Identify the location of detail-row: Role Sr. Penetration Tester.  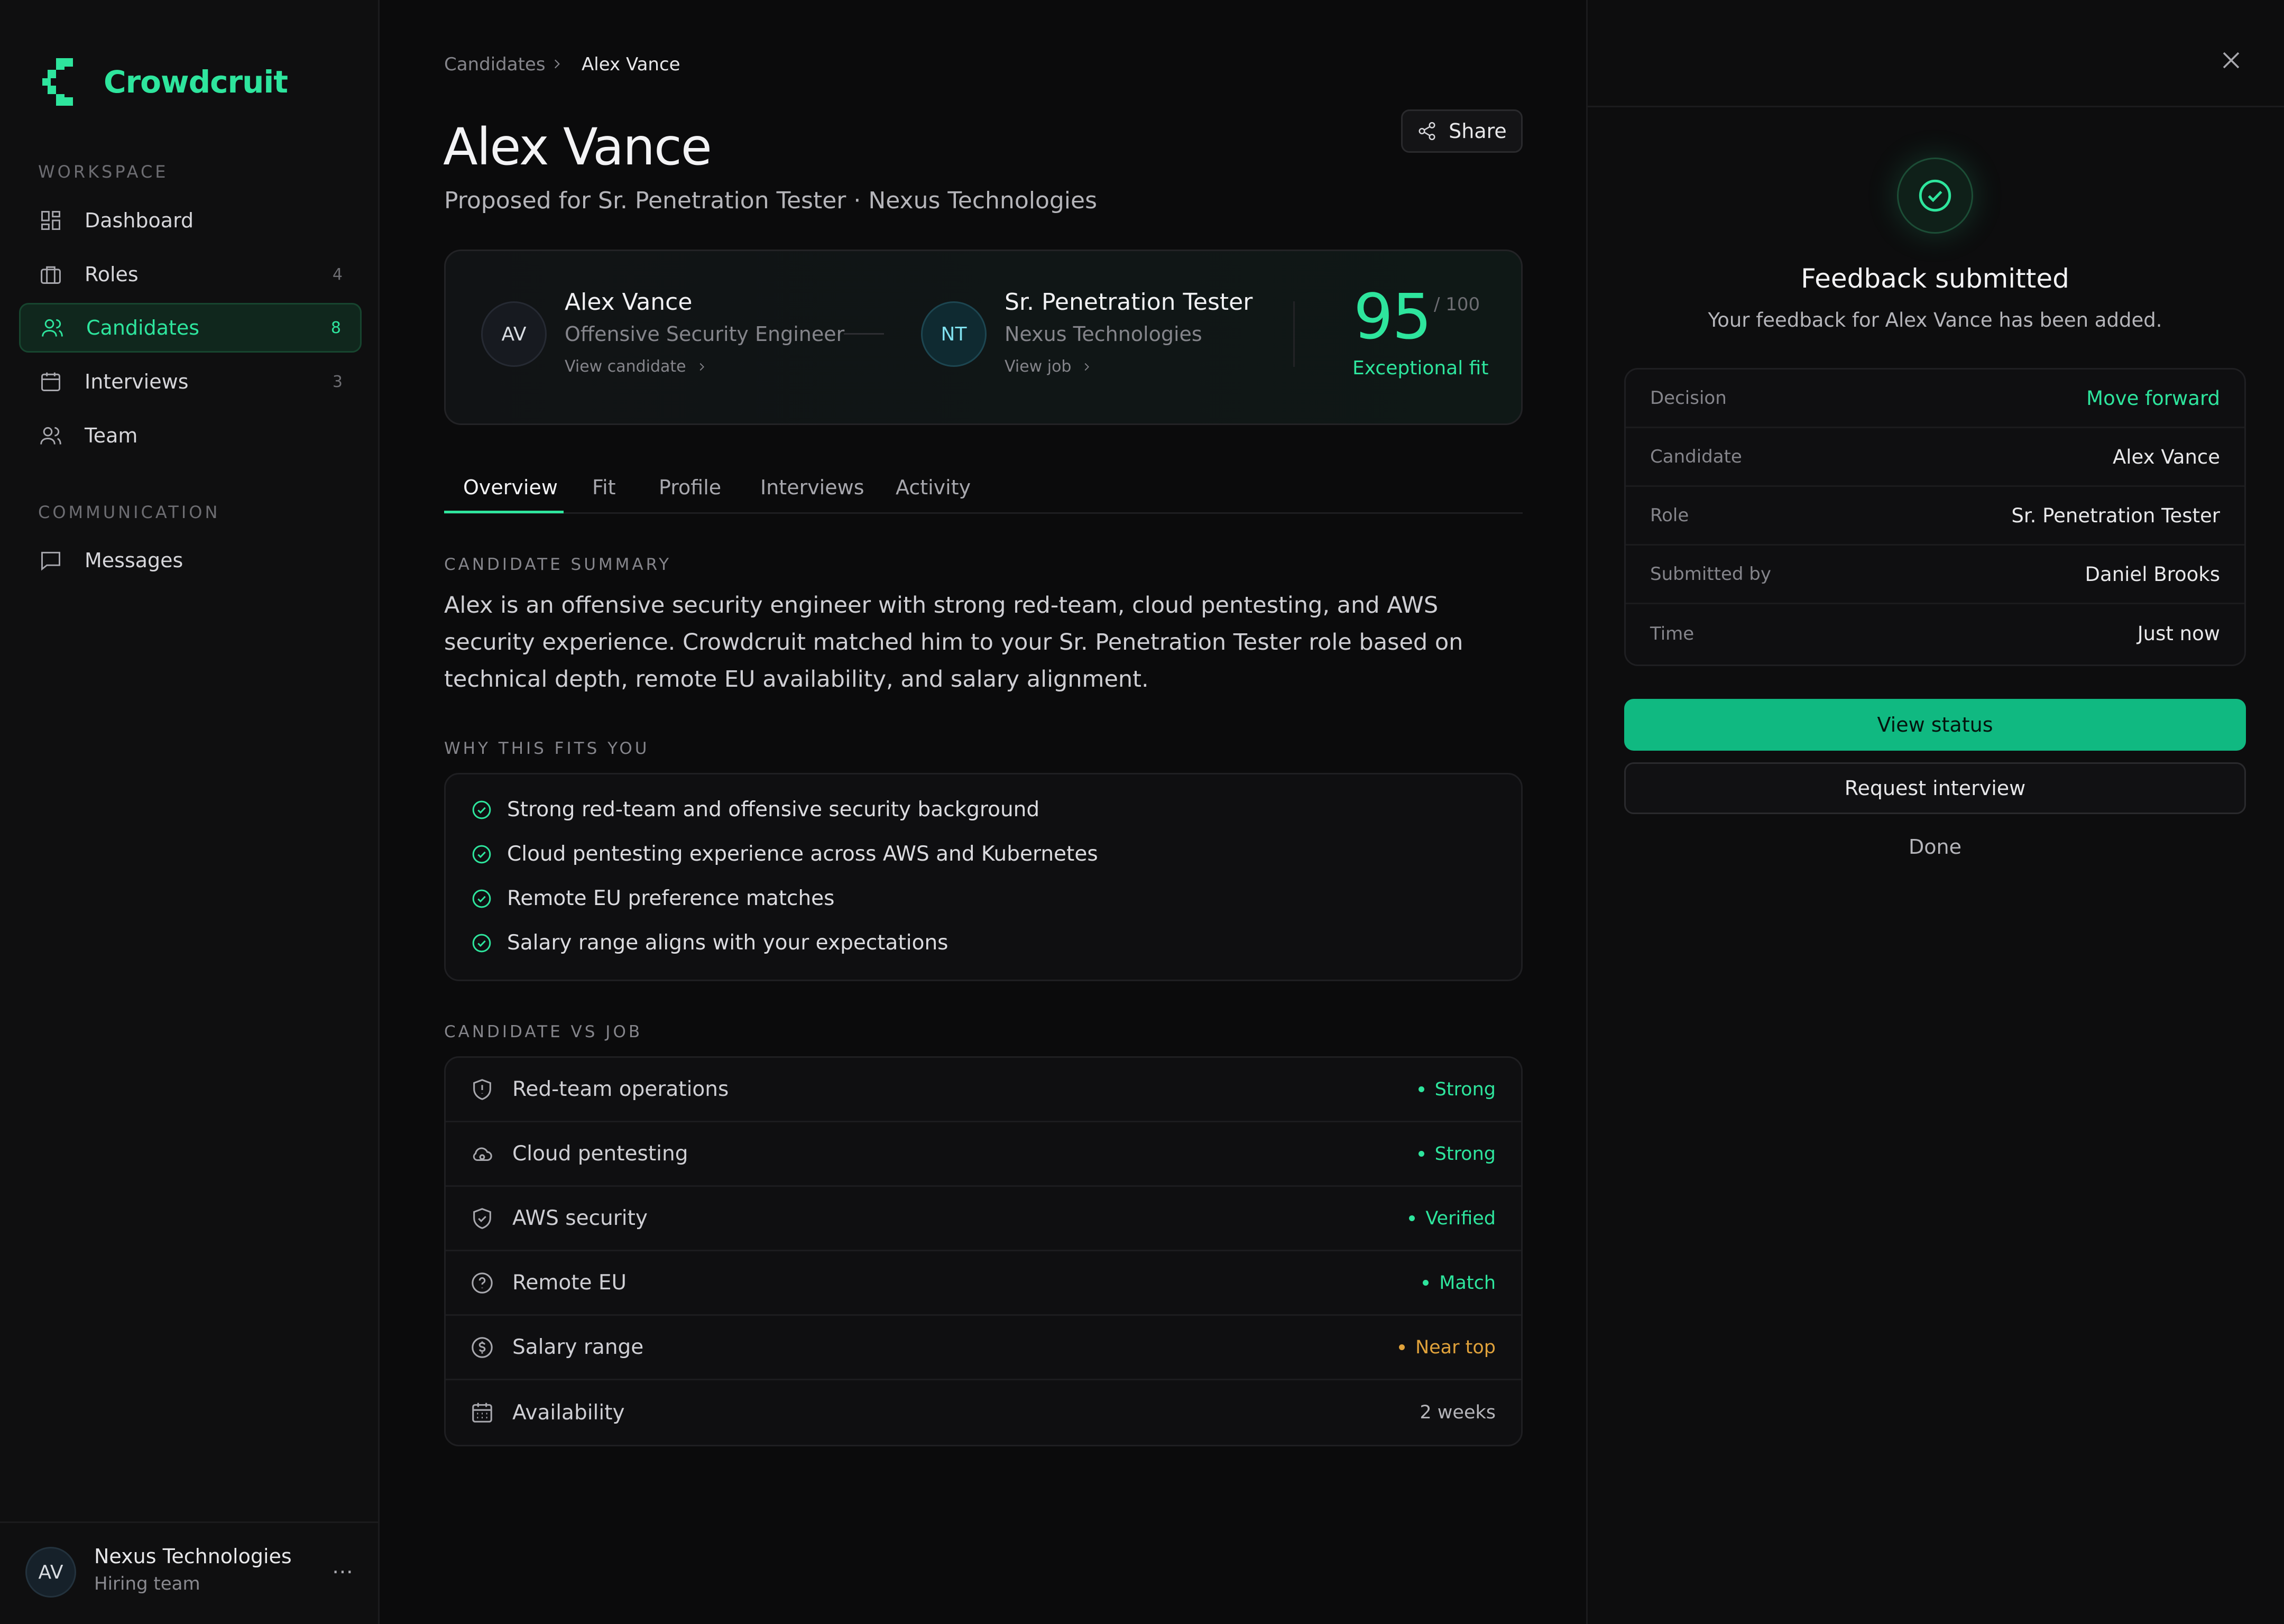
(1935, 516).